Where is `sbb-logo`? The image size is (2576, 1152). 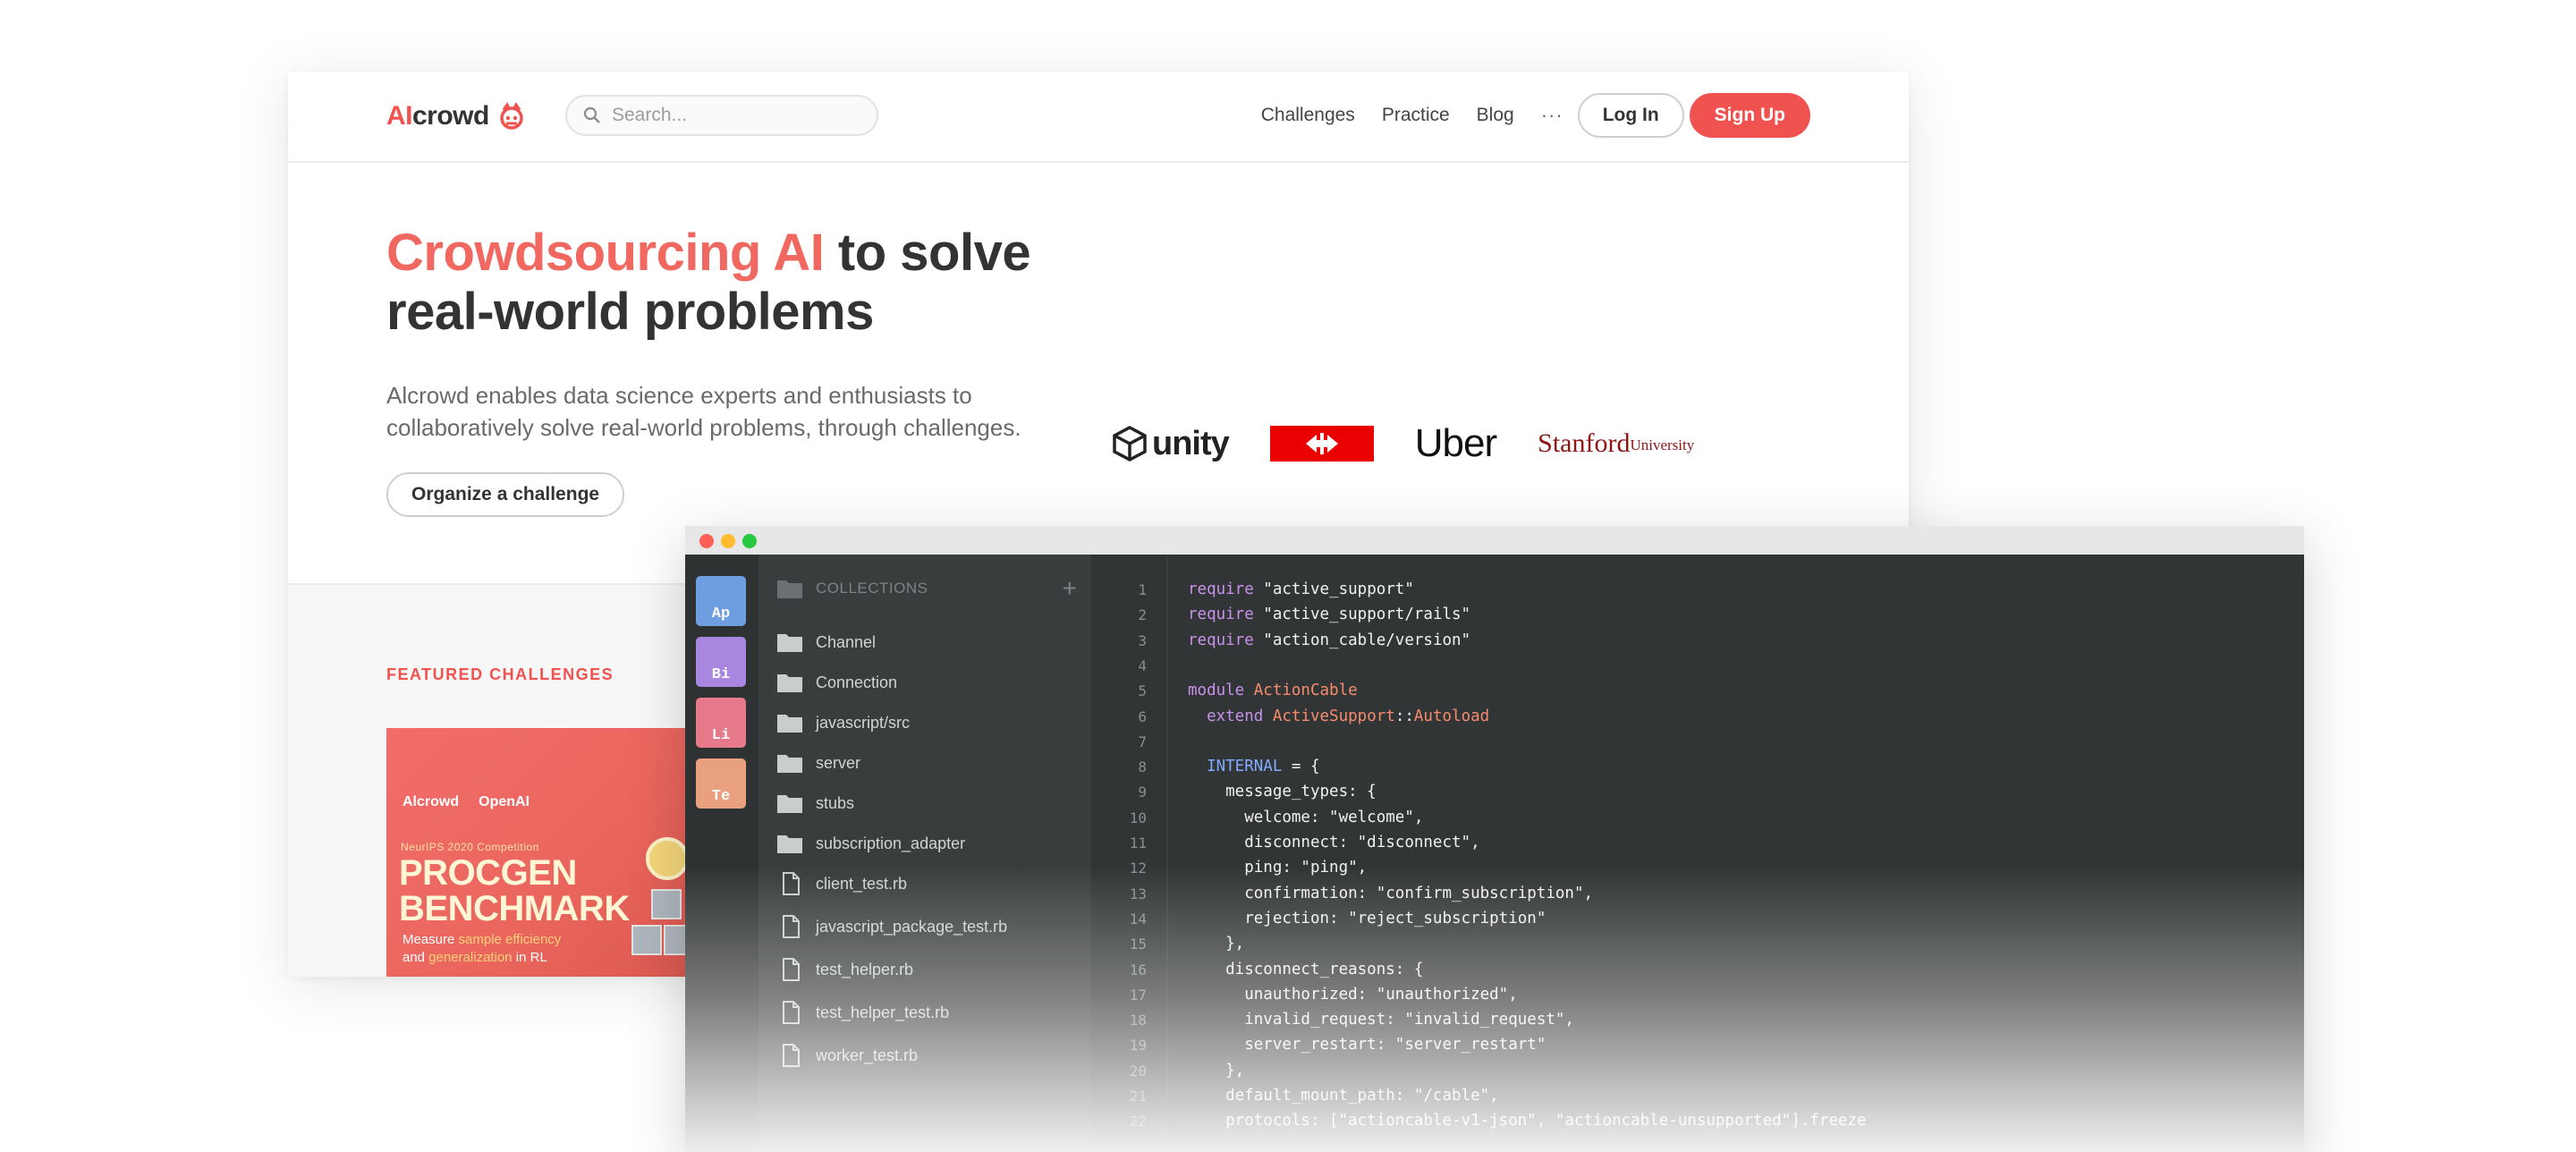
sbb-logo is located at coordinates (1321, 444).